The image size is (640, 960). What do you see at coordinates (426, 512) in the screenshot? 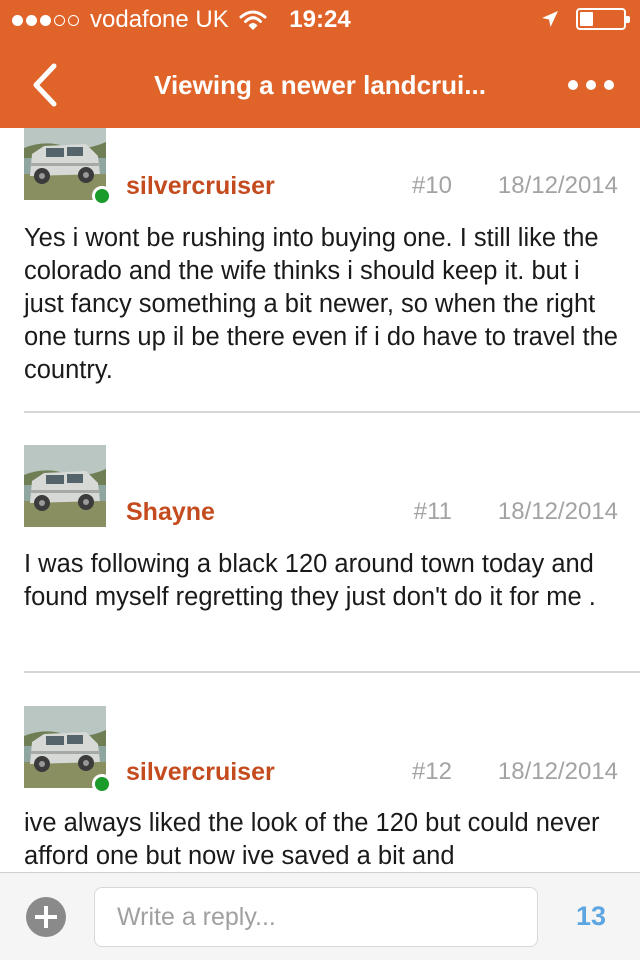
I see `post-number: #11` at bounding box center [426, 512].